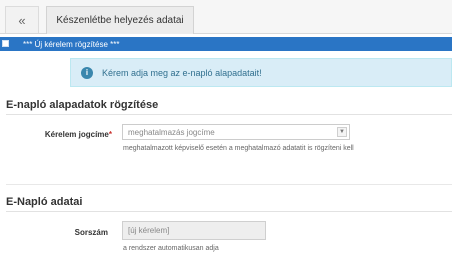  What do you see at coordinates (194, 230) in the screenshot?
I see `sorszam-field: [új kérelem]` at bounding box center [194, 230].